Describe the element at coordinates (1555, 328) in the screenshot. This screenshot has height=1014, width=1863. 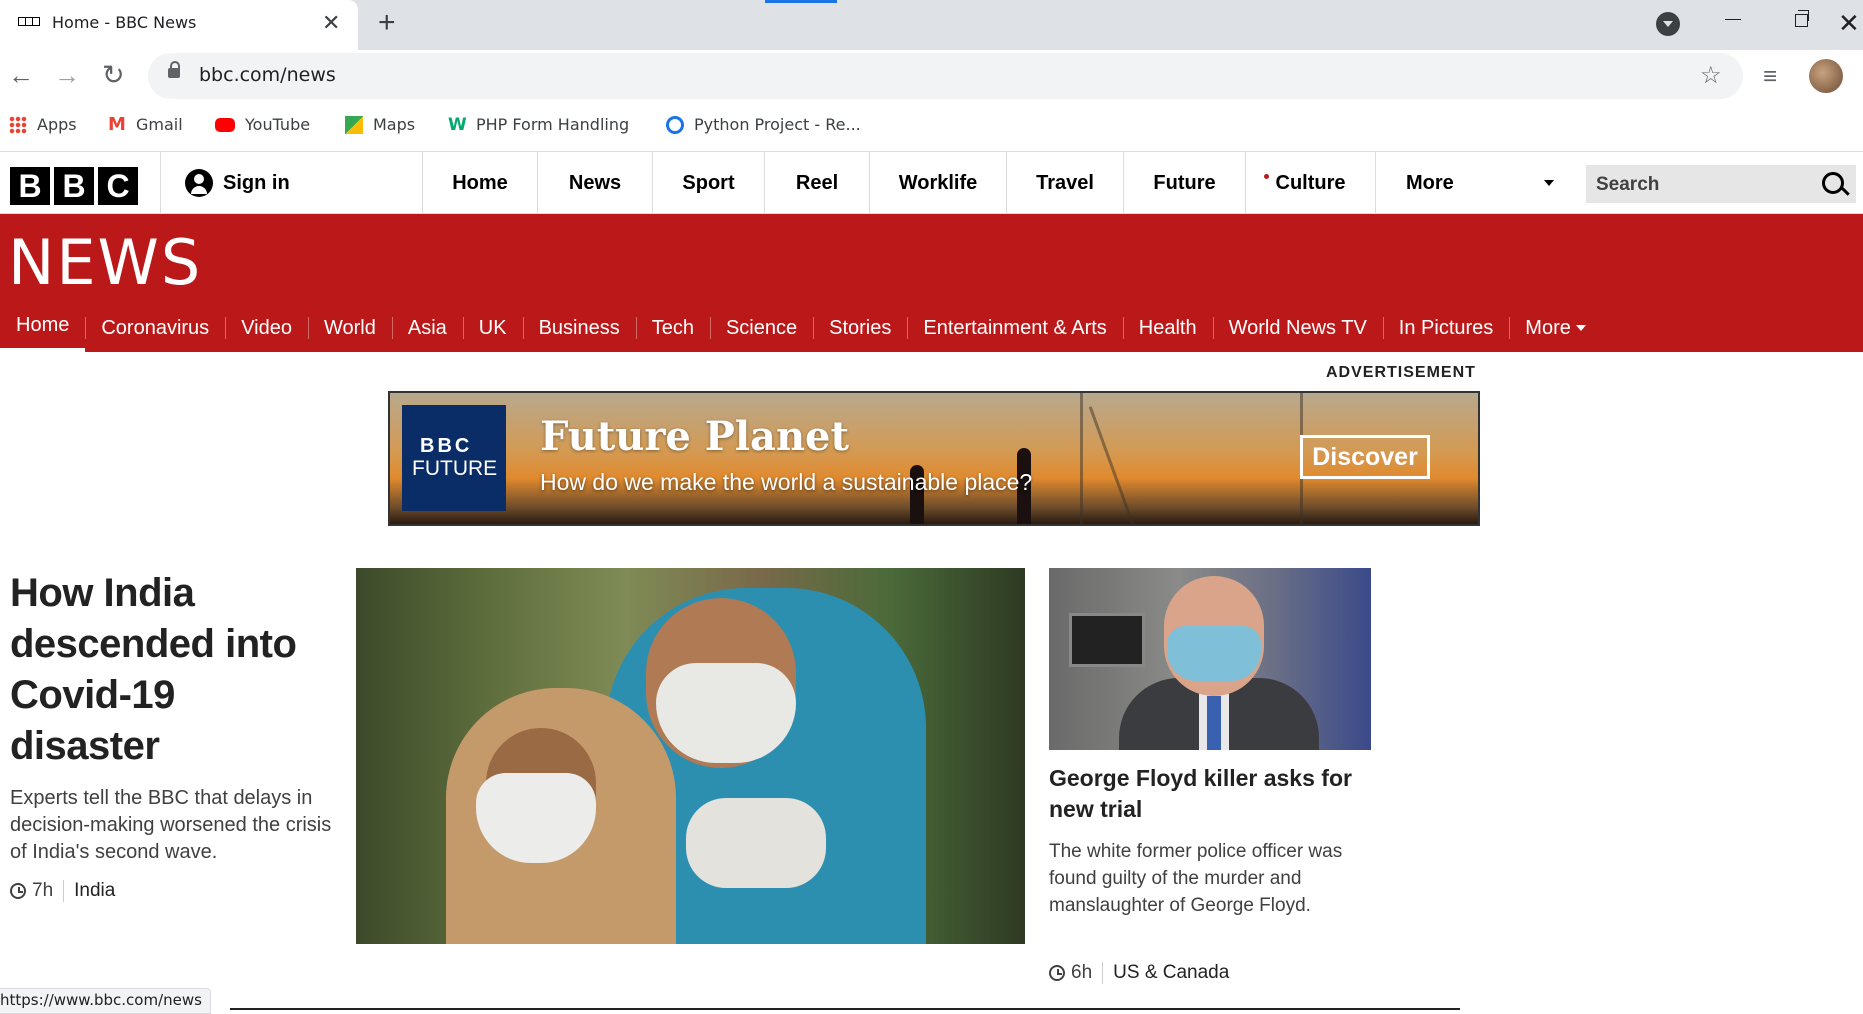
I see `sub-nav-more: More` at that location.